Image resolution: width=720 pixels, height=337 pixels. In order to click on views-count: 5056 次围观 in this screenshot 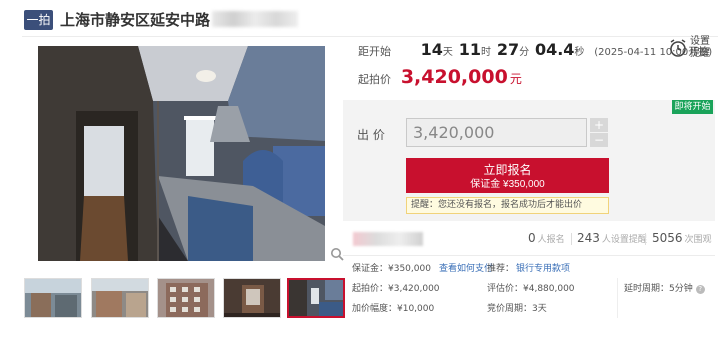, I will do `click(682, 238)`.